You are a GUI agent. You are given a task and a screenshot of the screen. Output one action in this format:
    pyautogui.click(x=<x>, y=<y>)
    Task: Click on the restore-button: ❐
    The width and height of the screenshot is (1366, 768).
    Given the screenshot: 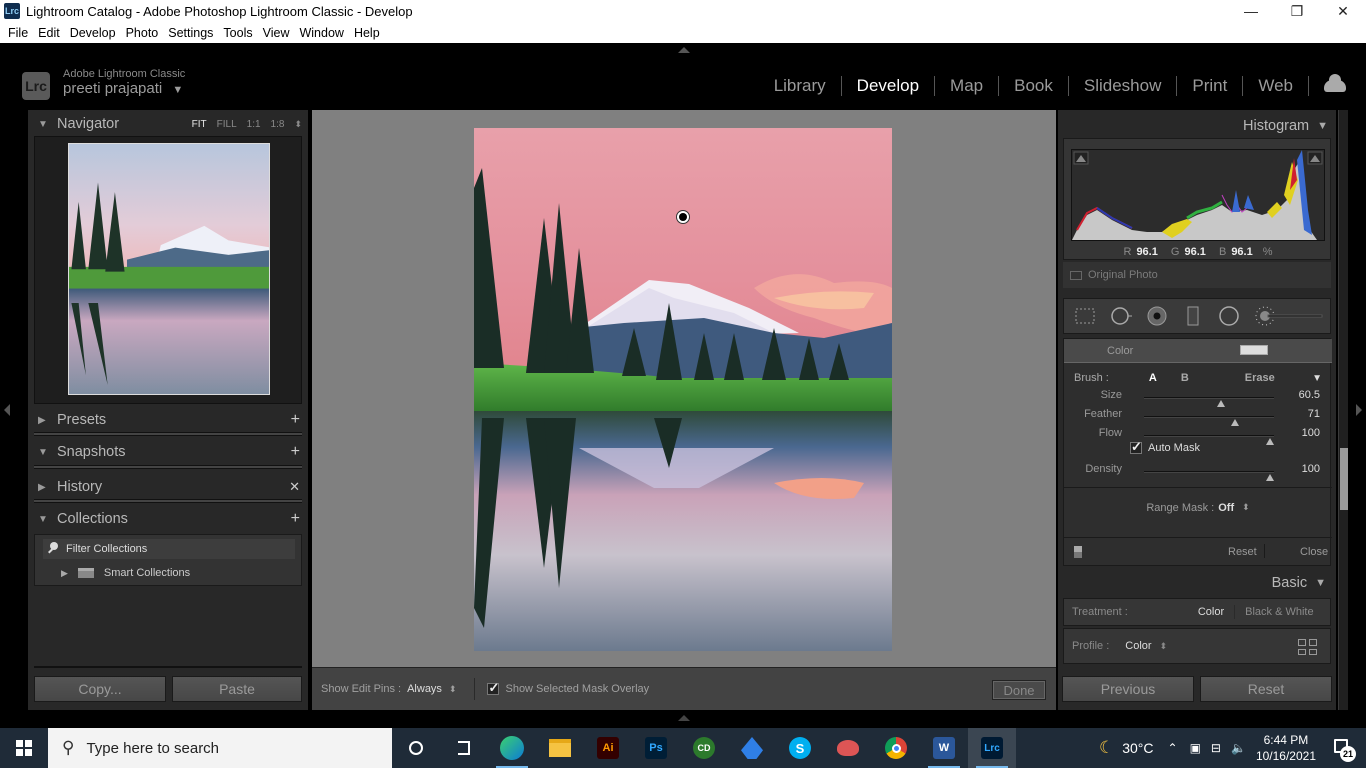 What is the action you would take?
    pyautogui.click(x=1297, y=11)
    